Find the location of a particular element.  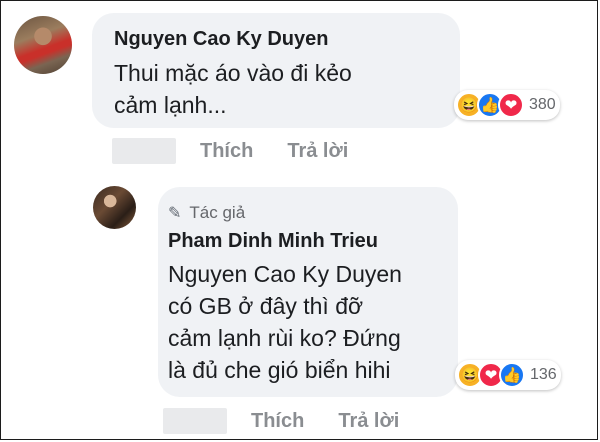

reactions-summary: 😆 ❤ 👍 136 is located at coordinates (508, 375).